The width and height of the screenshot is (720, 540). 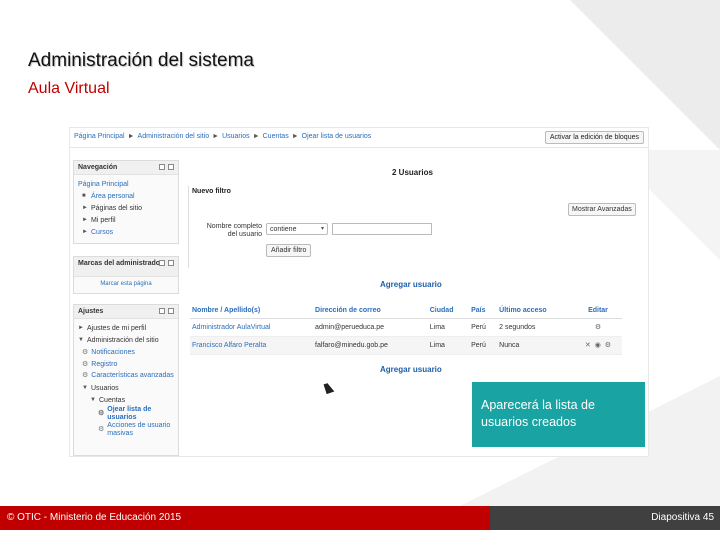 What do you see at coordinates (236, 136) in the screenshot?
I see `breadcrumb-users: Usuarios` at bounding box center [236, 136].